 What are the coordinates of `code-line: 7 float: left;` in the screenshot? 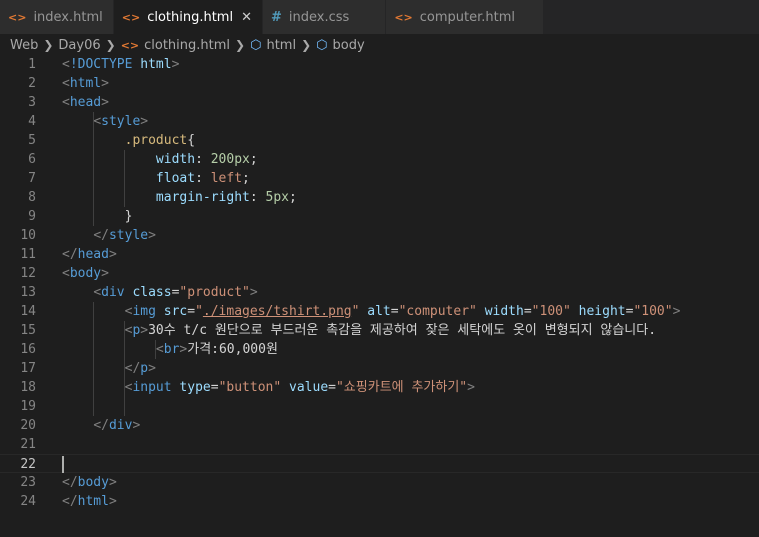 It's located at (379, 178).